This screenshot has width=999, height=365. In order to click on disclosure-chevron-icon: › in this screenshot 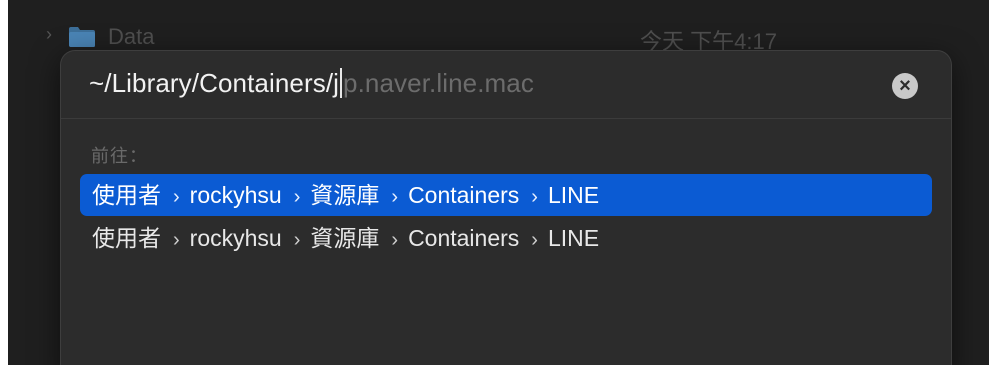, I will do `click(49, 34)`.